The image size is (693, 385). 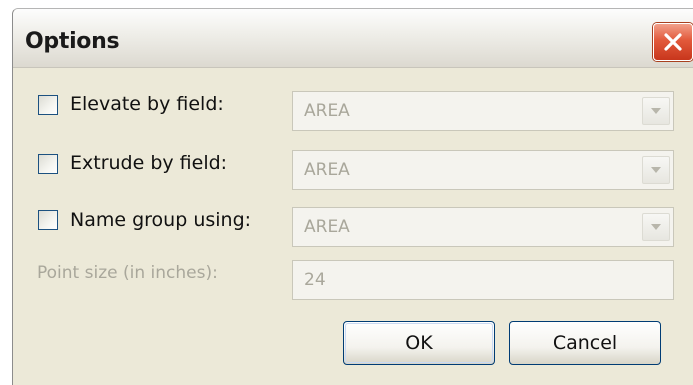 What do you see at coordinates (127, 273) in the screenshot?
I see `point-size-label: Point size (in inches):` at bounding box center [127, 273].